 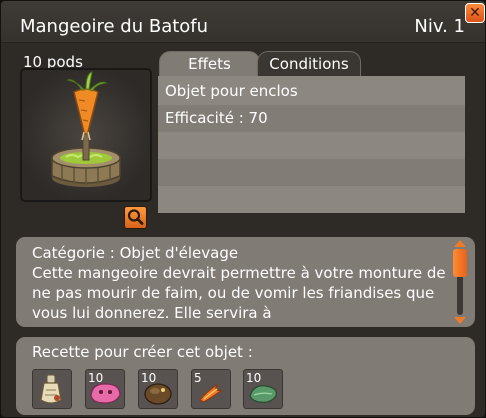 I want to click on scroll-thumb, so click(x=460, y=263).